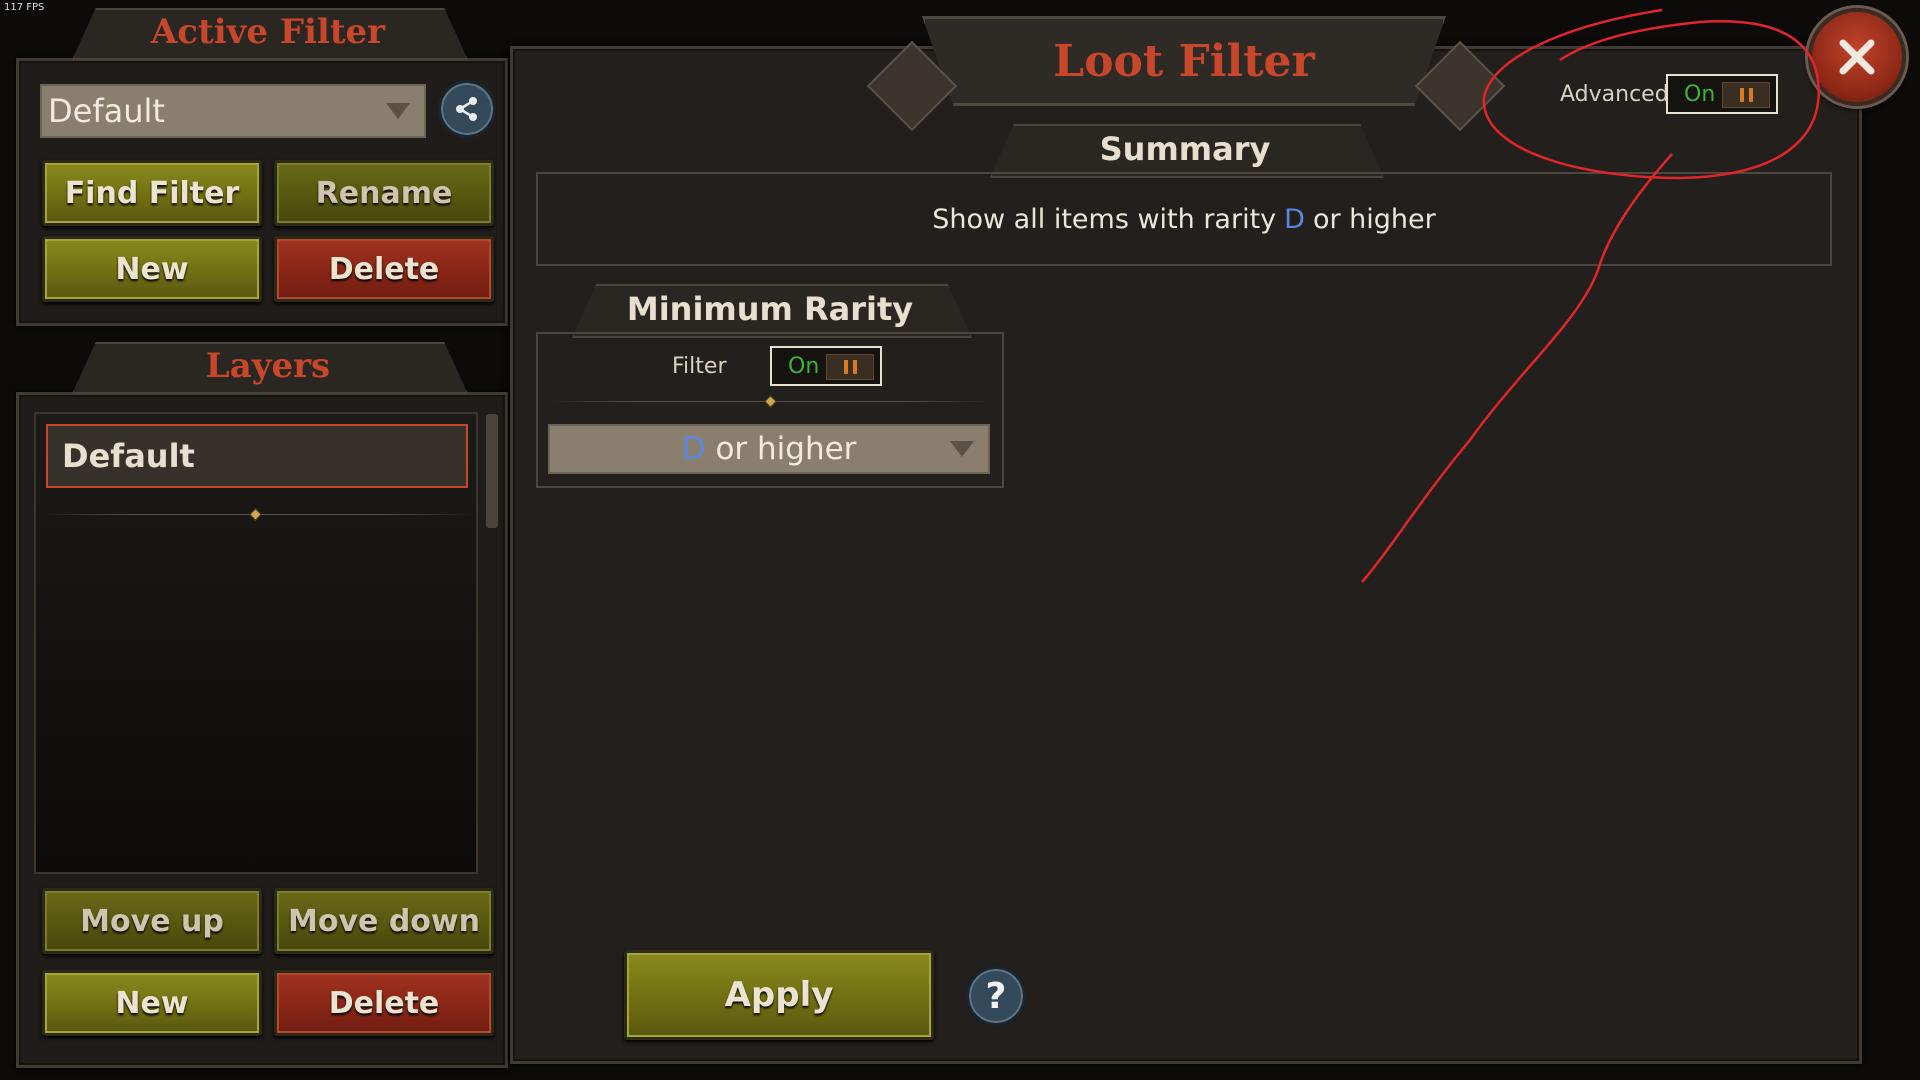 This screenshot has width=1920, height=1080. I want to click on filter-toggle: On, so click(826, 366).